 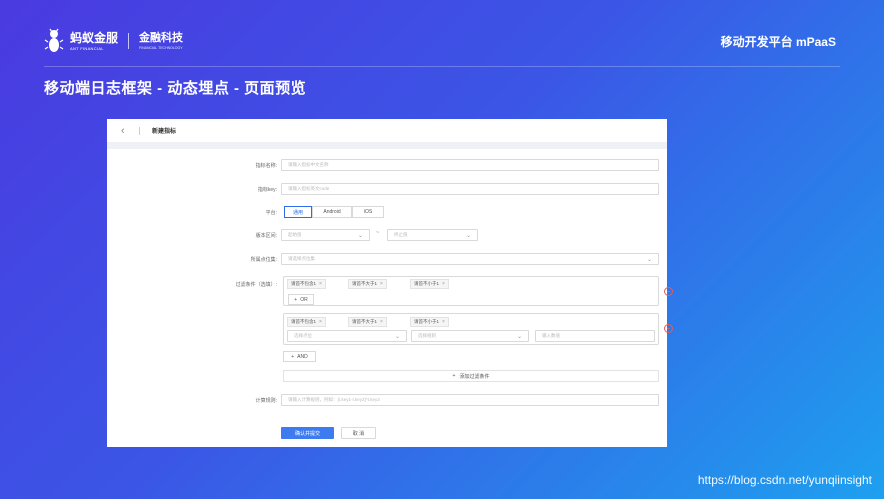 I want to click on select-point-text: 选择点位, so click(x=303, y=335).